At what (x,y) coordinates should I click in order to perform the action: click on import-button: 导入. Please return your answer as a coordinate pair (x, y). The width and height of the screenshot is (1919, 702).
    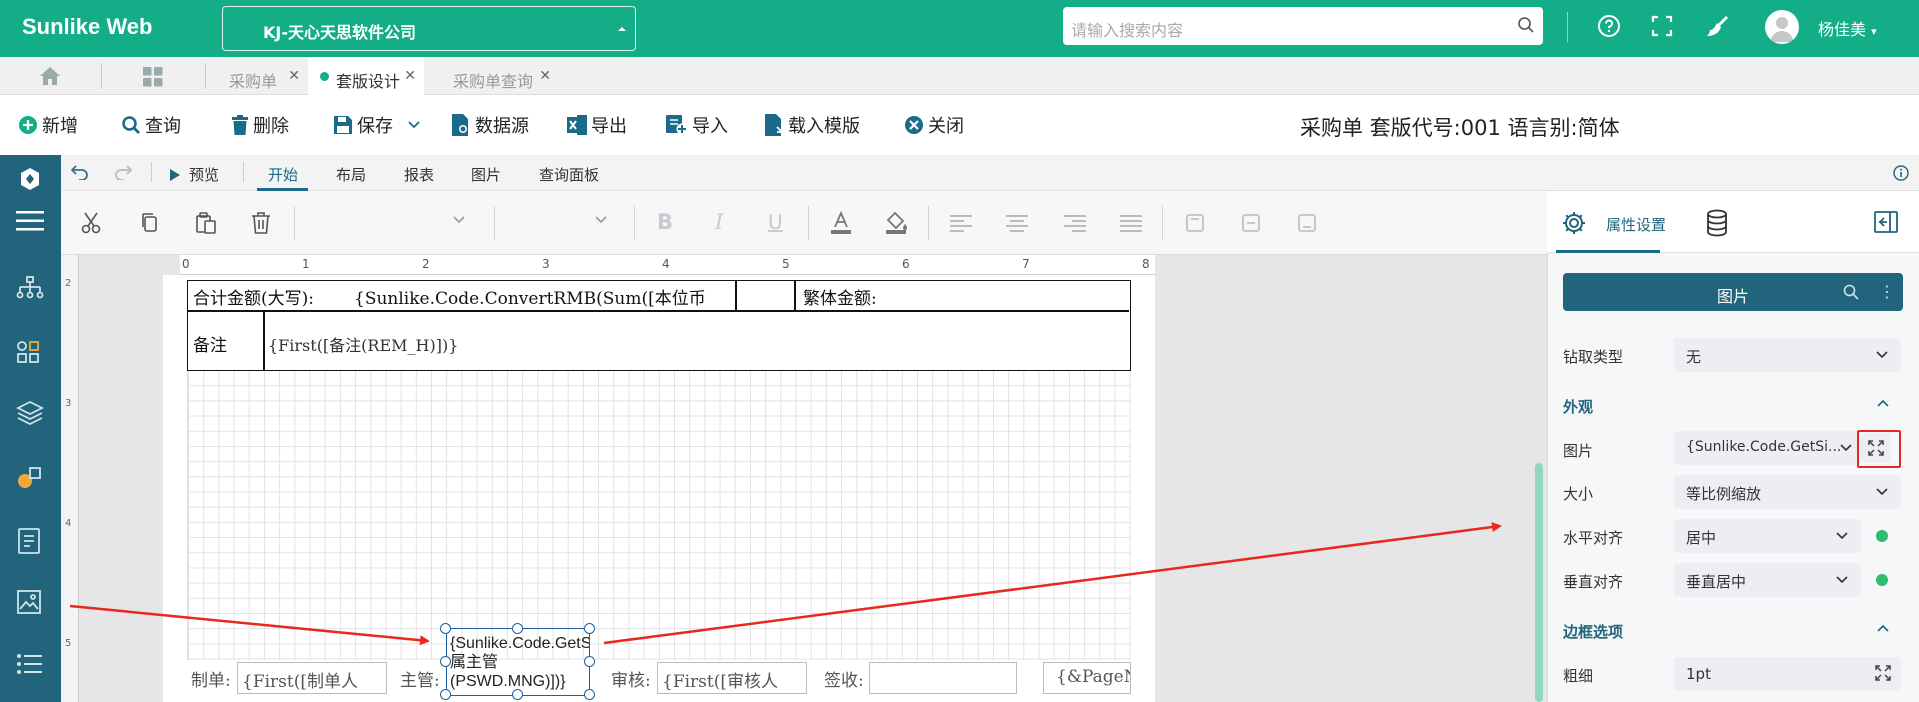
    Looking at the image, I should click on (697, 125).